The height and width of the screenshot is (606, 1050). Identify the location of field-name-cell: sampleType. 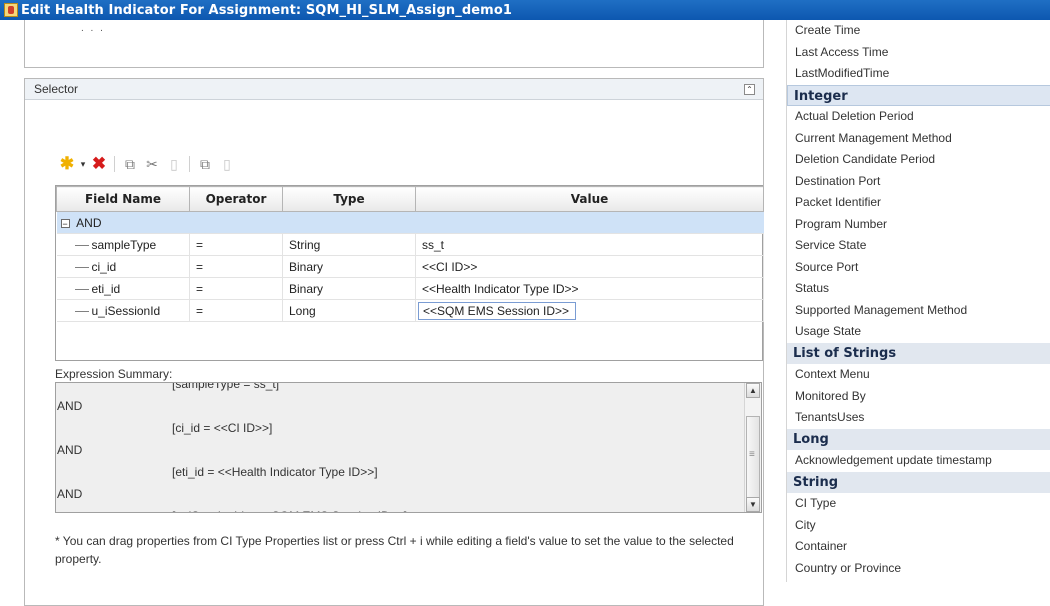
(124, 244).